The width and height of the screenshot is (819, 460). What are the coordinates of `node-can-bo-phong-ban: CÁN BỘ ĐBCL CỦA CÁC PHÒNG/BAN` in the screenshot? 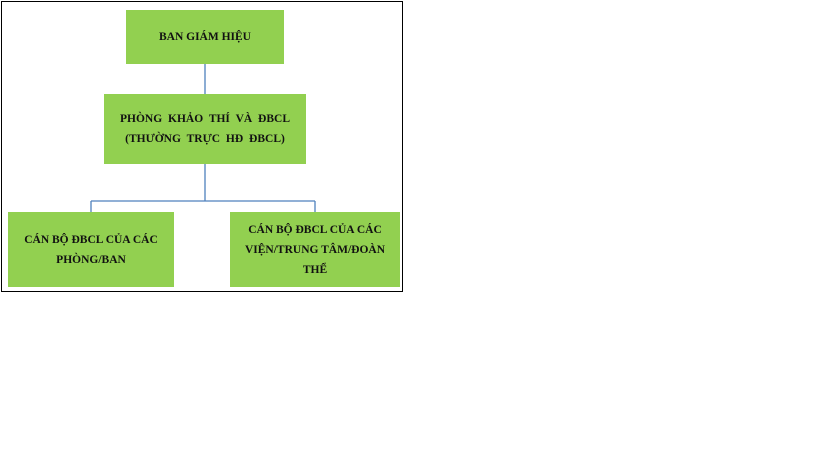 It's located at (91, 249).